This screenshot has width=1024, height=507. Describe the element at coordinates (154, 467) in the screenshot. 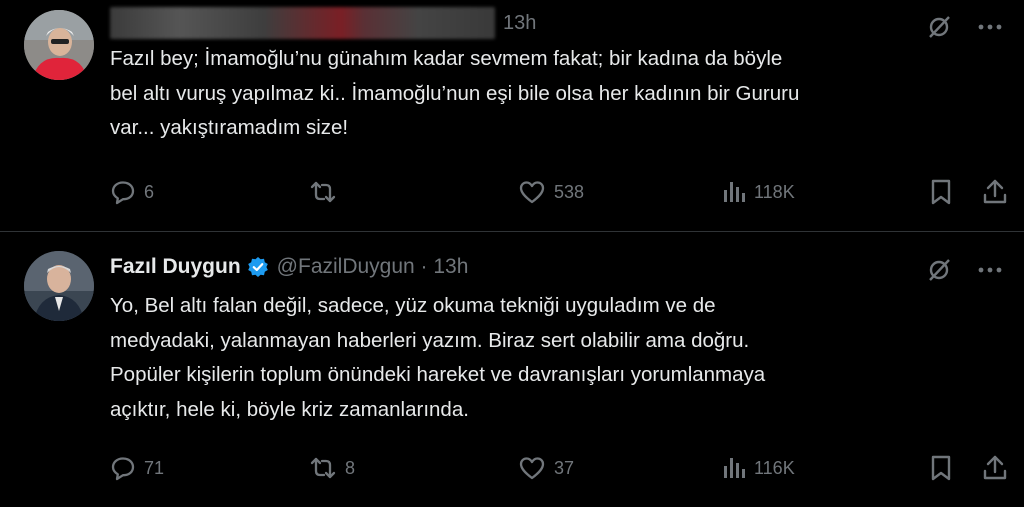

I see `reply-count: 71` at that location.